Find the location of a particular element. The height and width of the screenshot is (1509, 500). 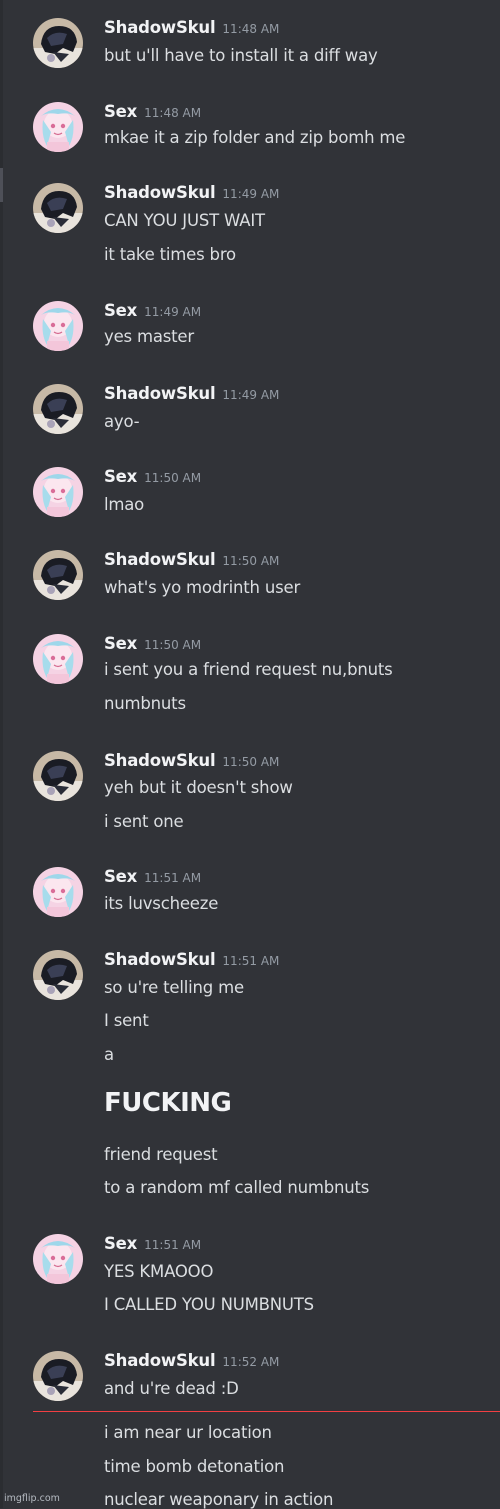

message-text: friend request is located at coordinates (161, 1154).